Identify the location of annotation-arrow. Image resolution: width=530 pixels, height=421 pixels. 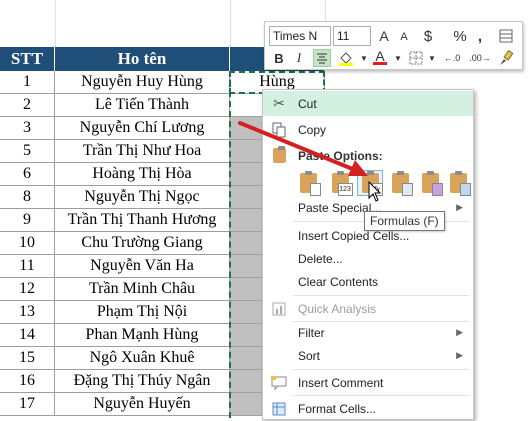
(303, 148).